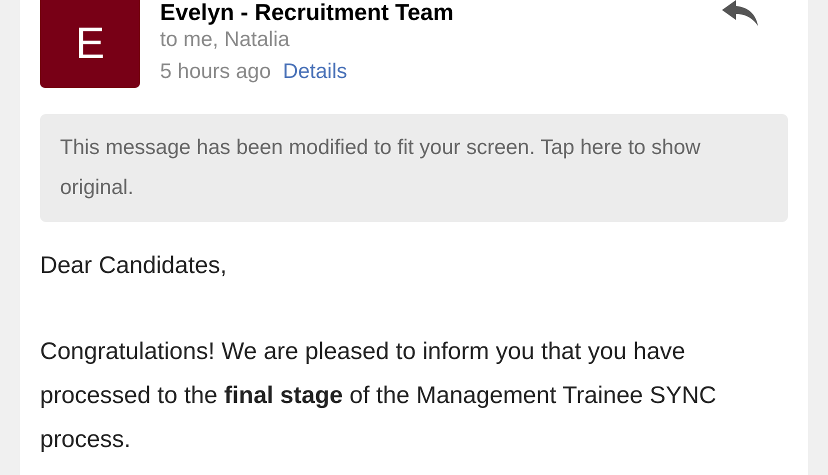 The width and height of the screenshot is (828, 475). I want to click on reply-icon, so click(740, 13).